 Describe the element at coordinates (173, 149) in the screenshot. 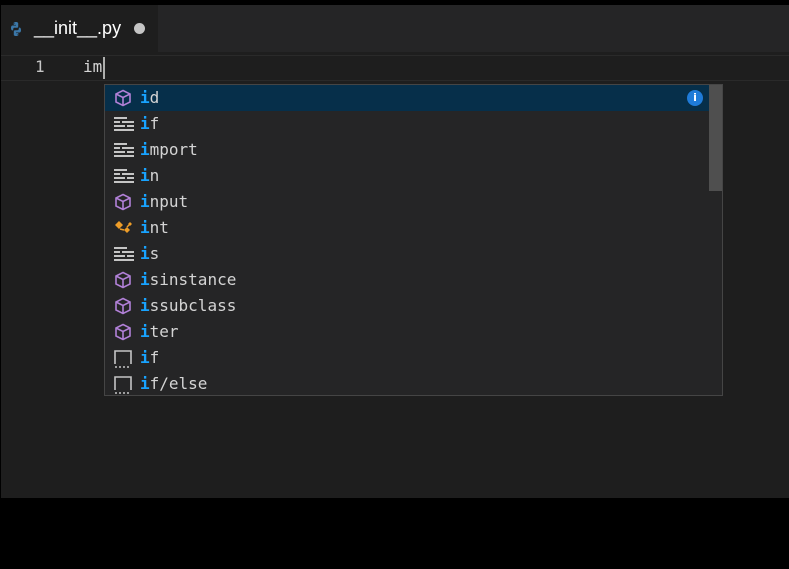

I see `suggestion-rest: mport` at that location.